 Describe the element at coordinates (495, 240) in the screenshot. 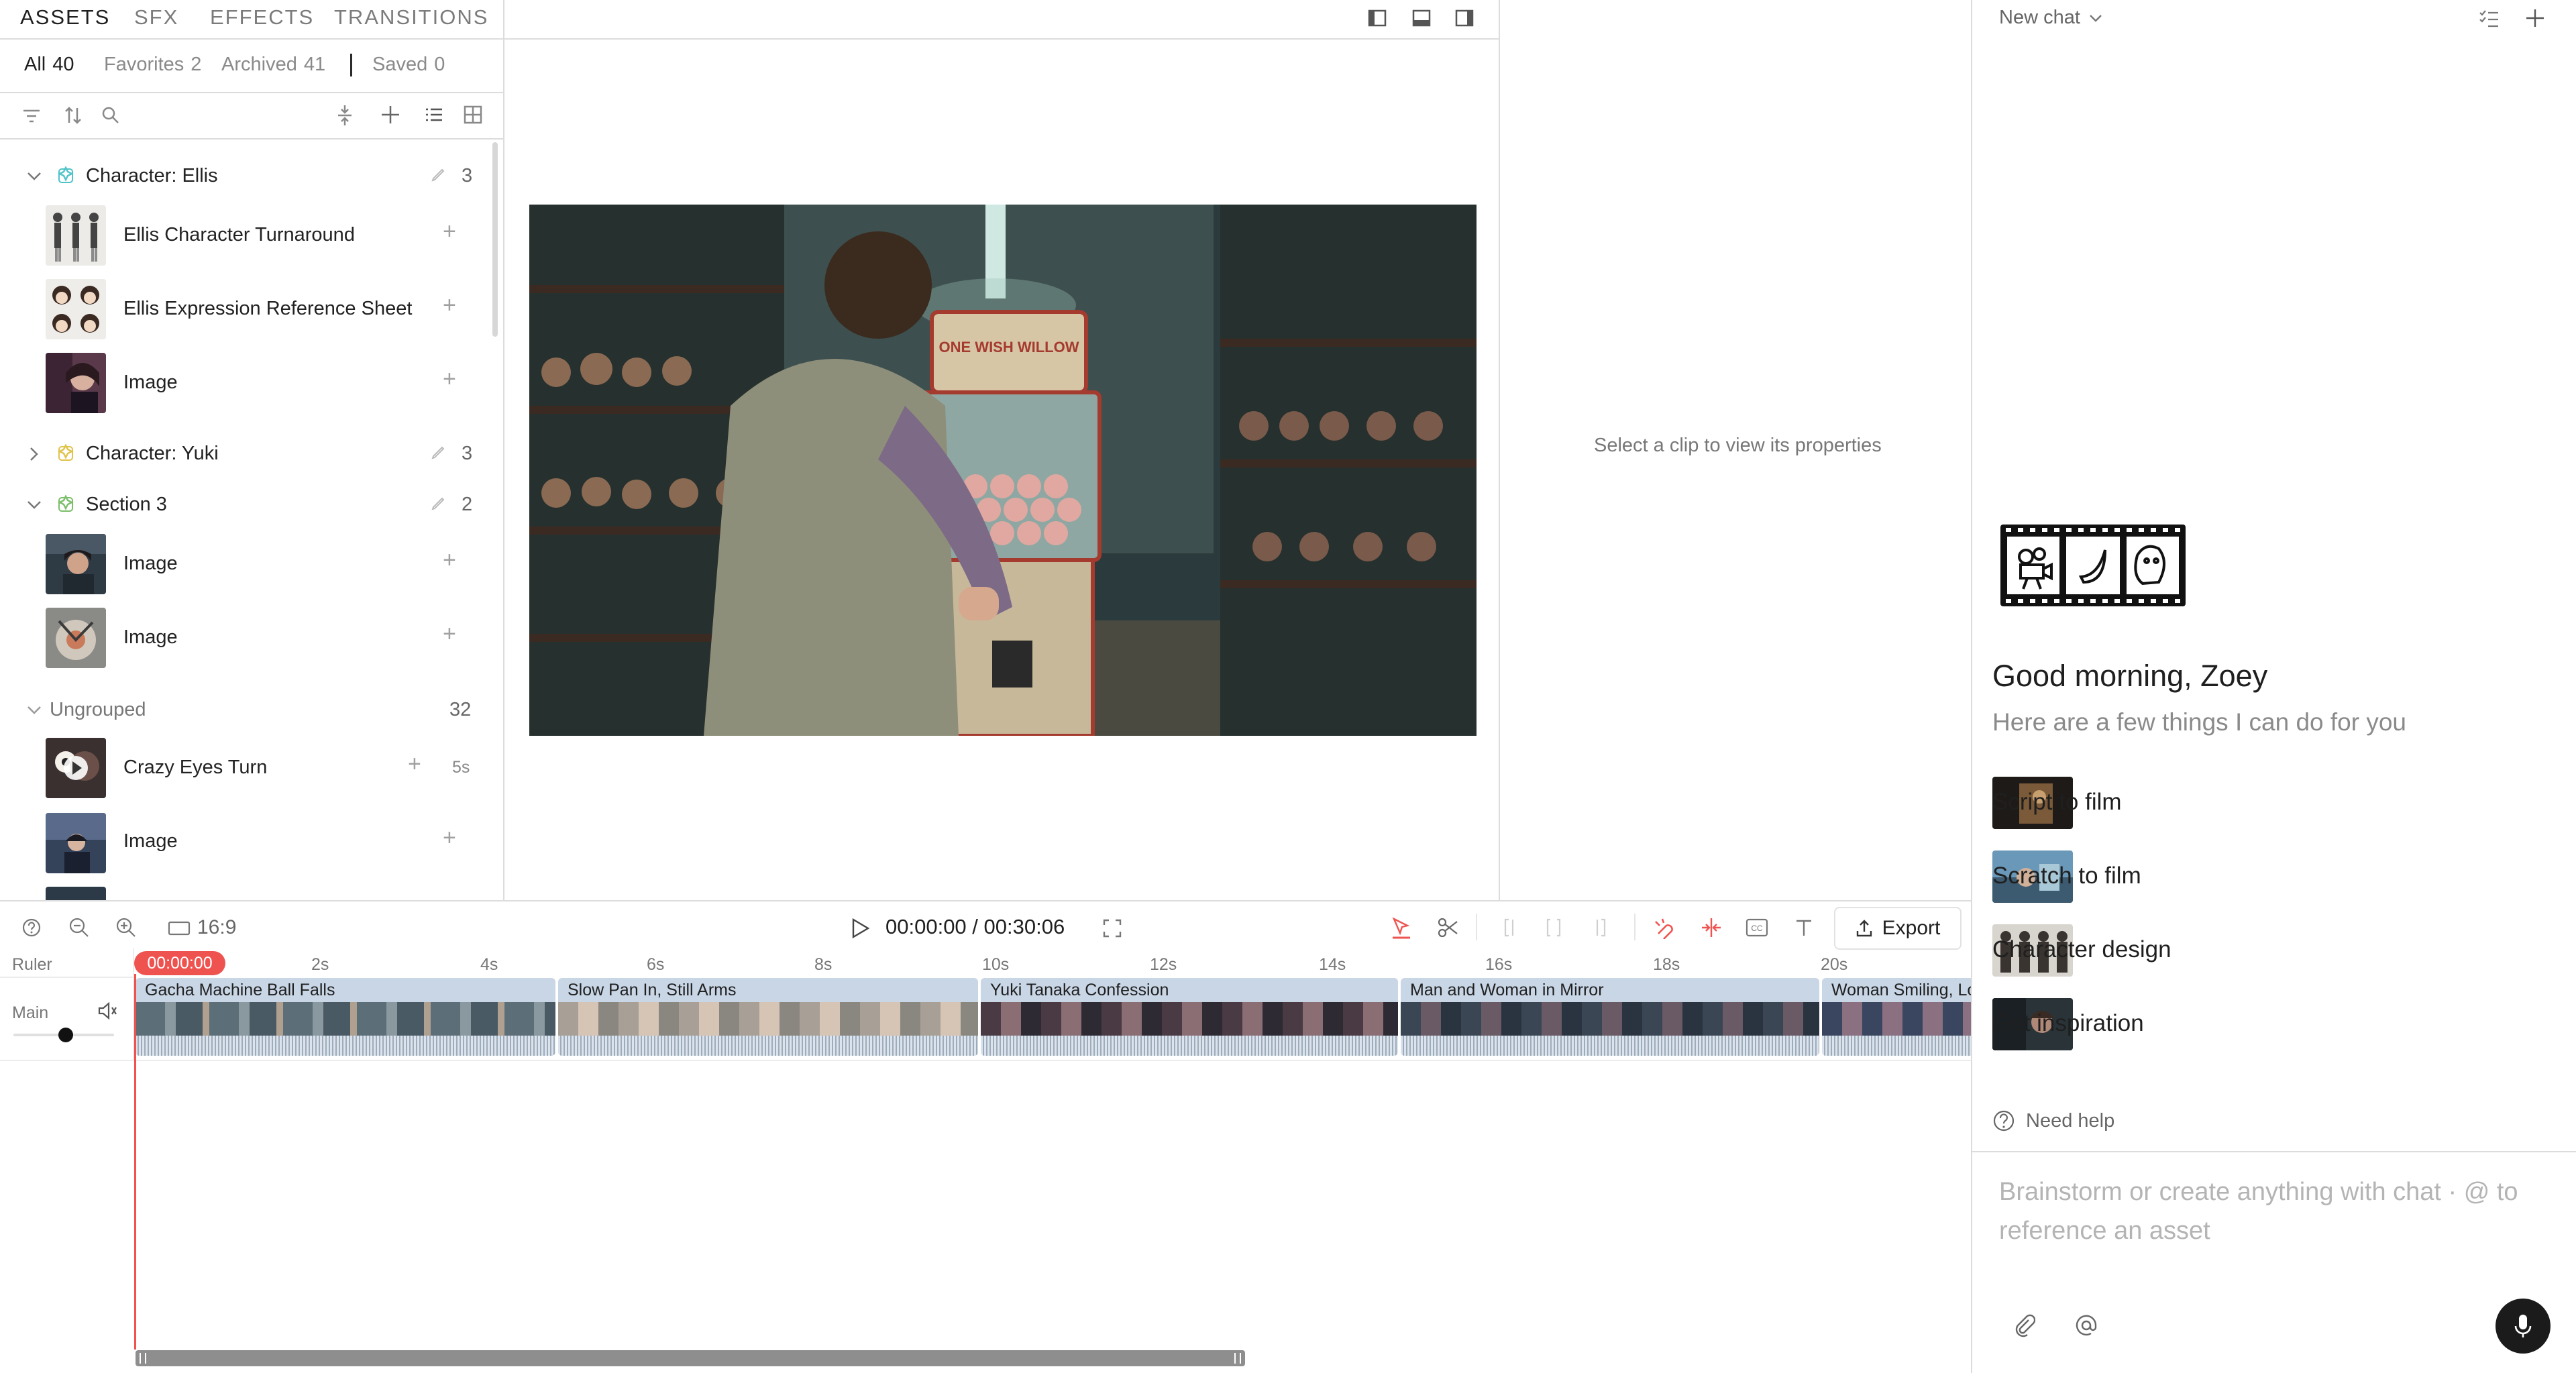

I see `asset-list-scrollbar` at that location.